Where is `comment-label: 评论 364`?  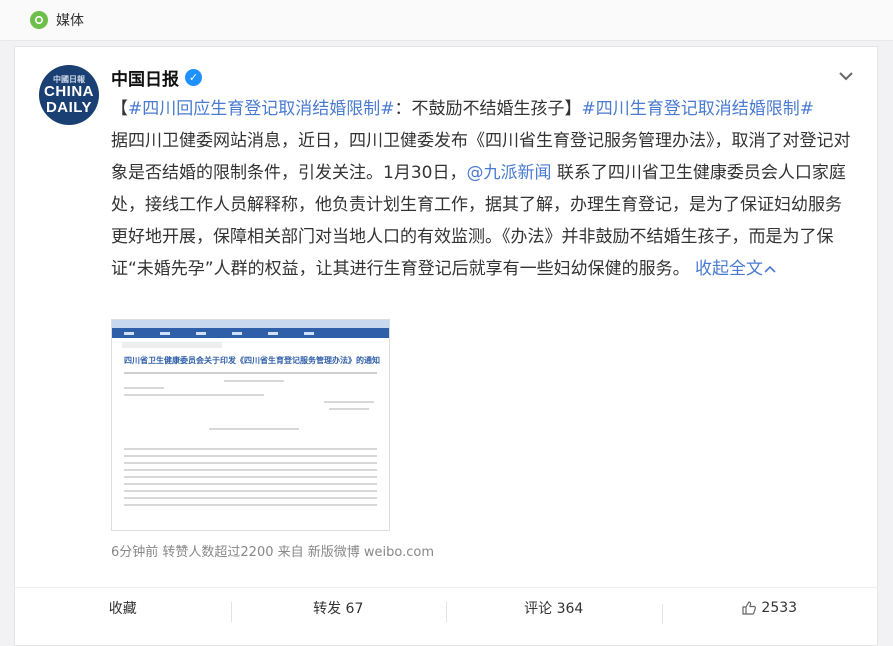
comment-label: 评论 364 is located at coordinates (554, 609).